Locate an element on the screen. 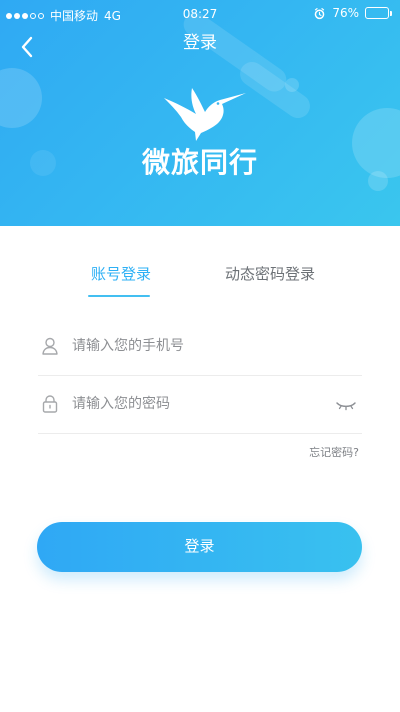  carrier-name: 中国移动 is located at coordinates (74, 16).